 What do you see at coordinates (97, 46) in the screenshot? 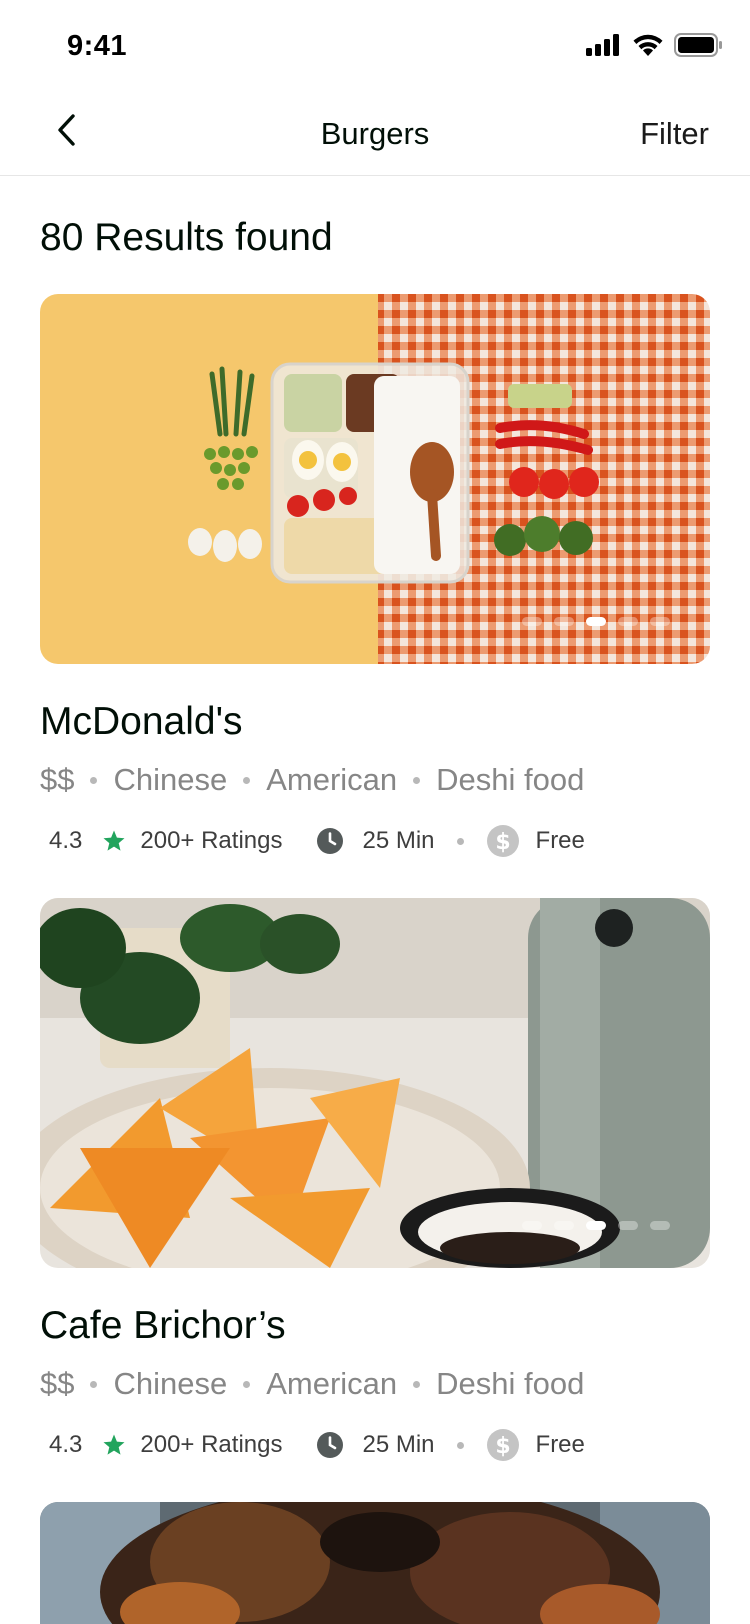
I see `status-time: 9:41` at bounding box center [97, 46].